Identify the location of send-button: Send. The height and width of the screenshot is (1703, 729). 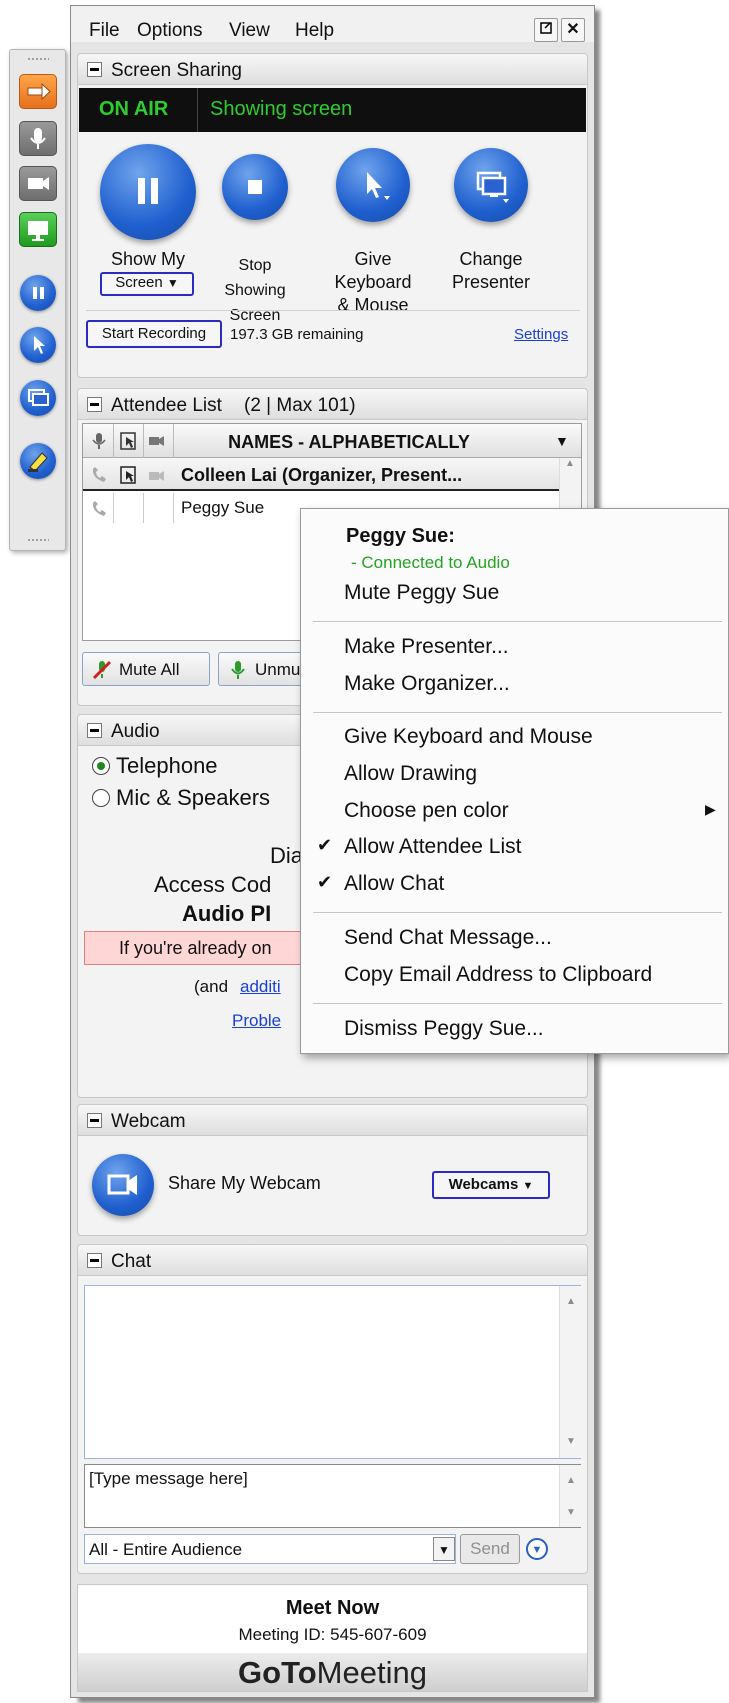
(490, 1549).